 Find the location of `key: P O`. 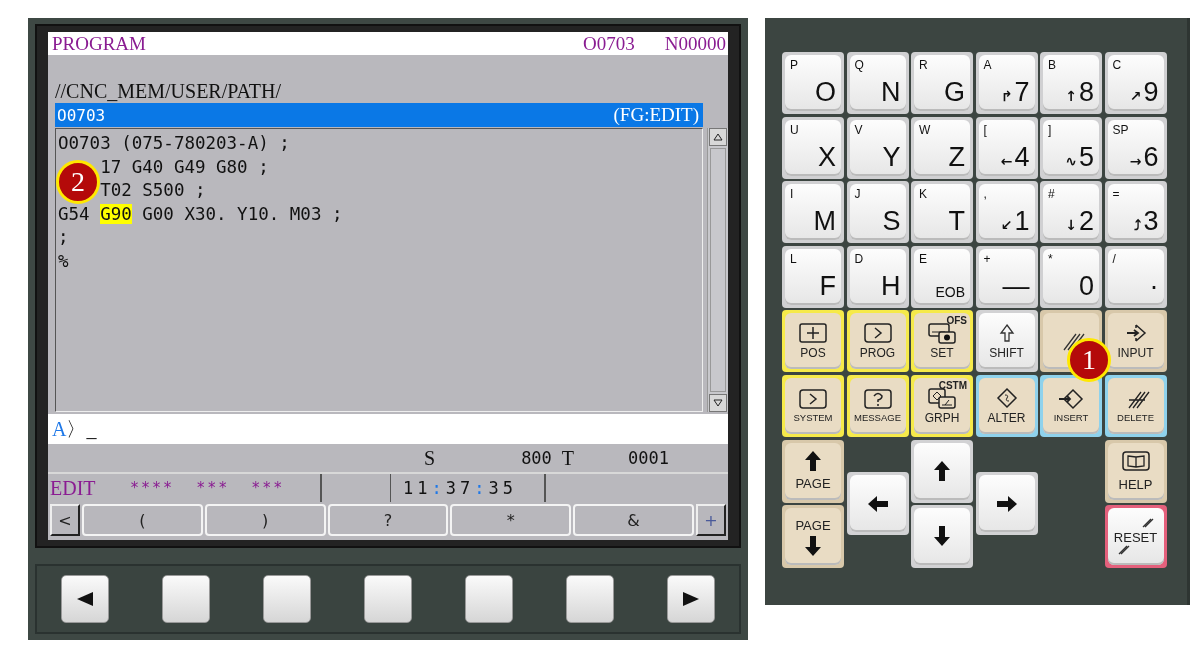

key: P O is located at coordinates (813, 83).